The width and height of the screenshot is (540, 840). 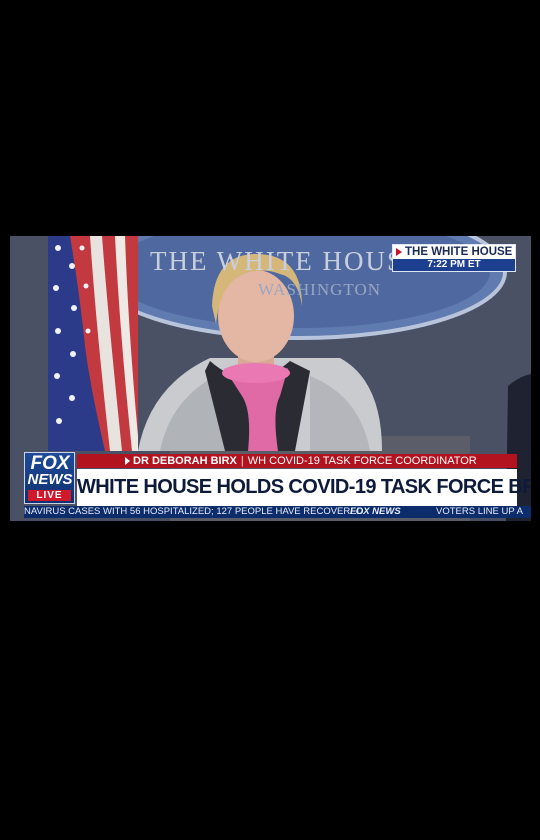 I want to click on seal-text-line2: WASHINGTON, so click(x=320, y=289).